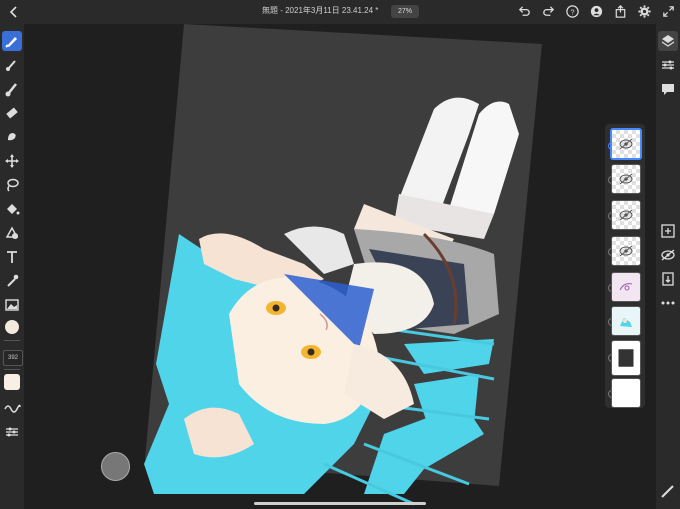 The width and height of the screenshot is (680, 509). I want to click on account-icon, so click(596, 11).